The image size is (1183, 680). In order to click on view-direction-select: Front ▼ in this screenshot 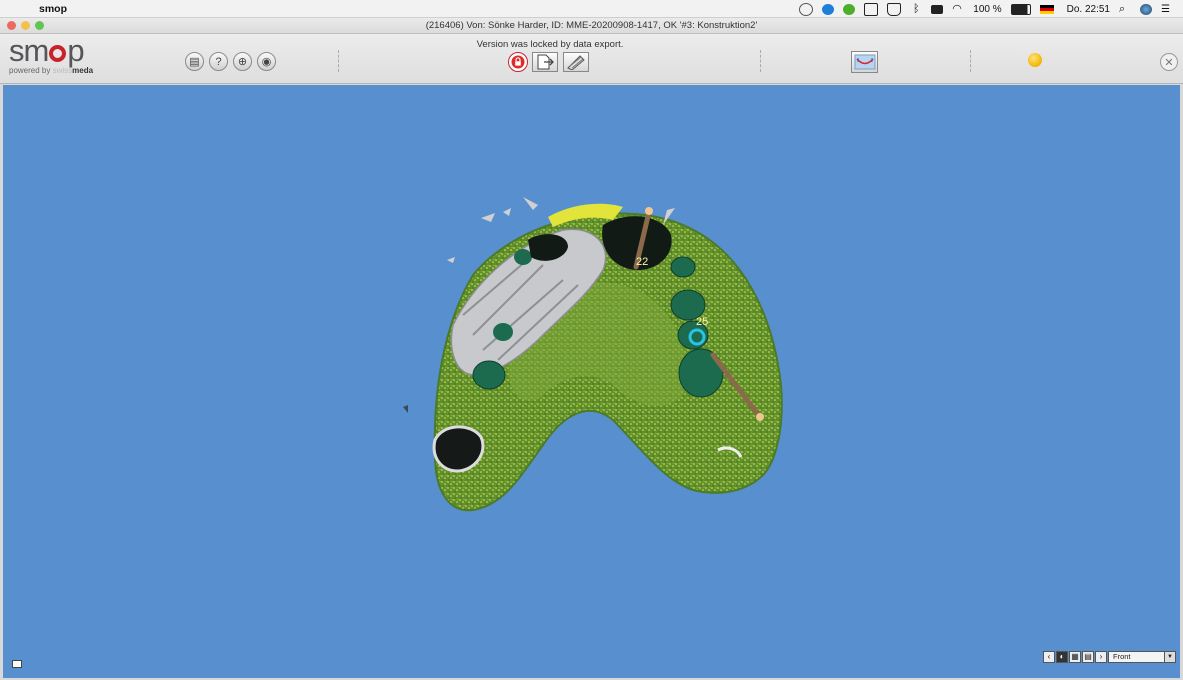, I will do `click(1142, 657)`.